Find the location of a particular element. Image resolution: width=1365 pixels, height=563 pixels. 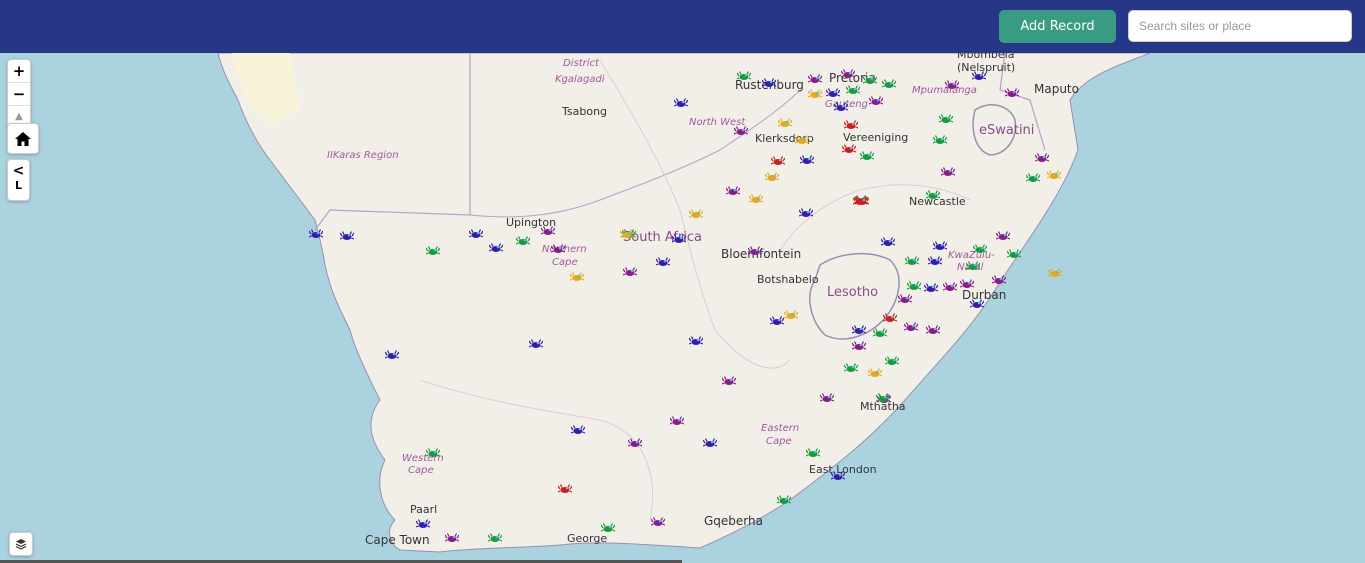

zoom-in-button: + is located at coordinates (19, 71).